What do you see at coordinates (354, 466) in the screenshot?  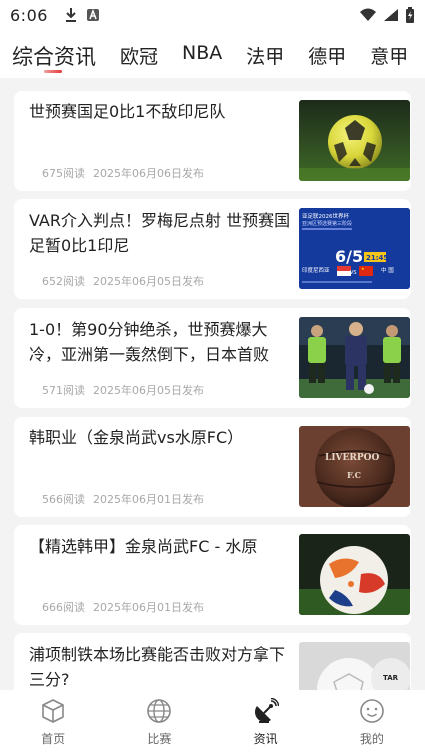 I see `news-thumbnail: LIVERPOO F.C` at bounding box center [354, 466].